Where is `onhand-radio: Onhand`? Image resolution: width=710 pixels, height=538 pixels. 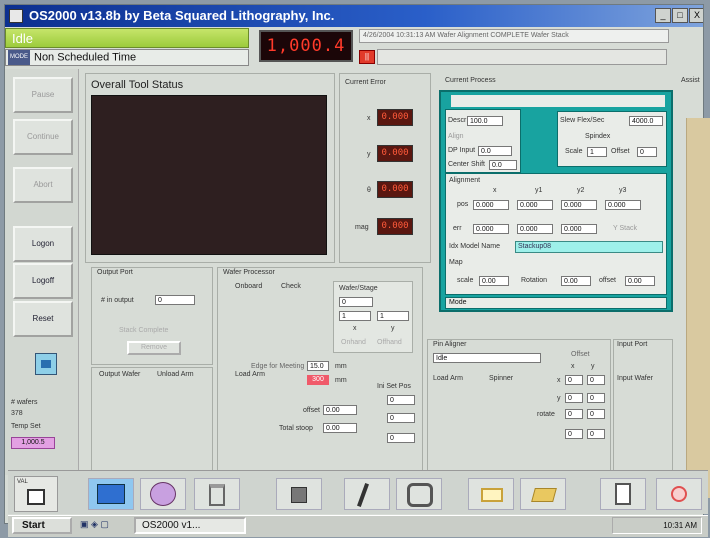
onhand-radio: Onhand is located at coordinates (353, 342).